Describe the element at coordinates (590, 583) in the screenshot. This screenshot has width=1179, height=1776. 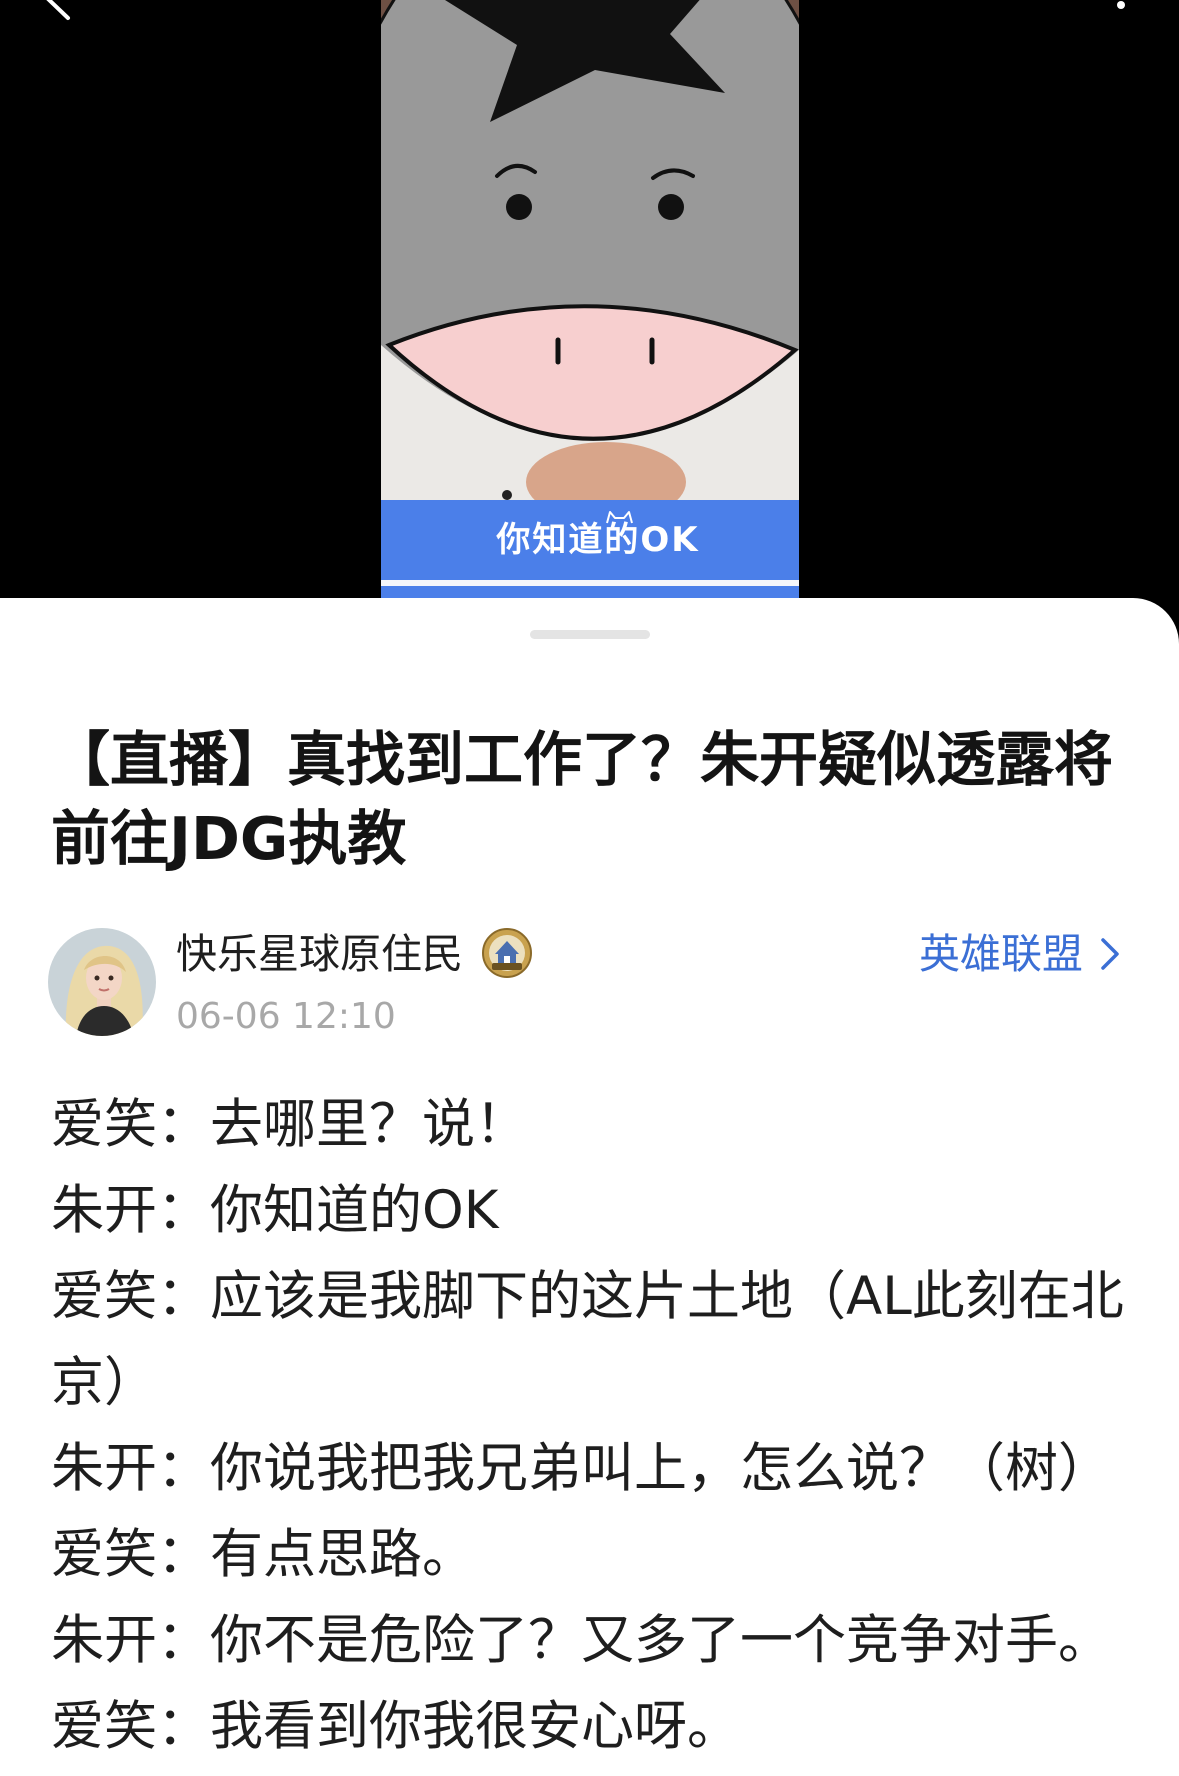
I see `subtitle-bar-divider` at that location.